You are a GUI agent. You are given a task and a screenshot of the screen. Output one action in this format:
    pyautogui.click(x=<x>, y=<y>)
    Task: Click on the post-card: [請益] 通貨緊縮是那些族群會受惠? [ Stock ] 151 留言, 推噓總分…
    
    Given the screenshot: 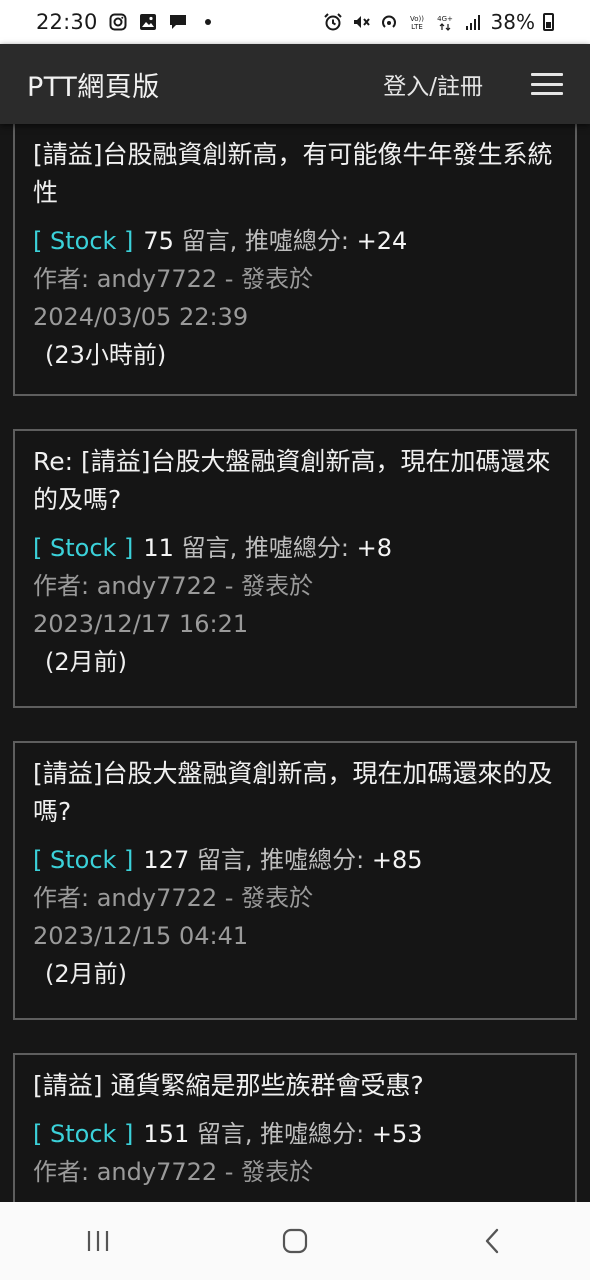 What is the action you would take?
    pyautogui.click(x=295, y=1127)
    